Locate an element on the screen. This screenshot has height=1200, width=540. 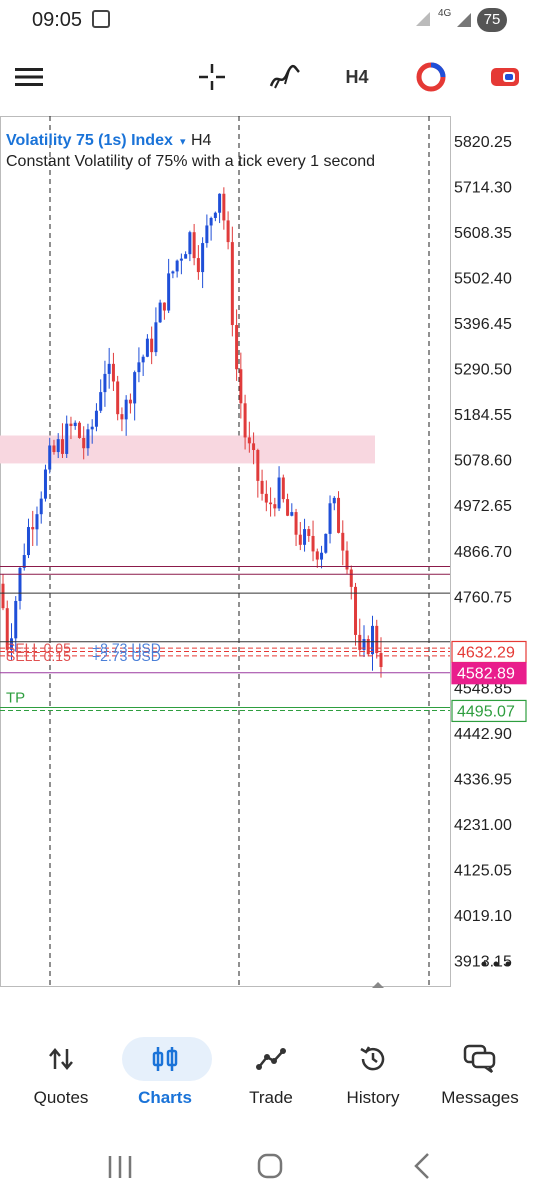
nav-history-label: History is located at coordinates (373, 1097).